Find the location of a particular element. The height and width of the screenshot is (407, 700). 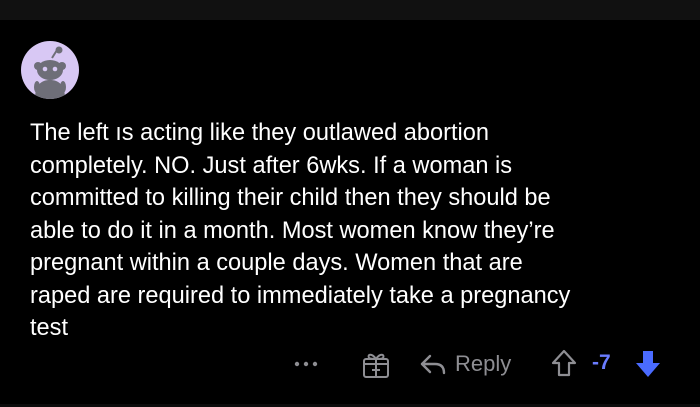

avatar is located at coordinates (50, 70).